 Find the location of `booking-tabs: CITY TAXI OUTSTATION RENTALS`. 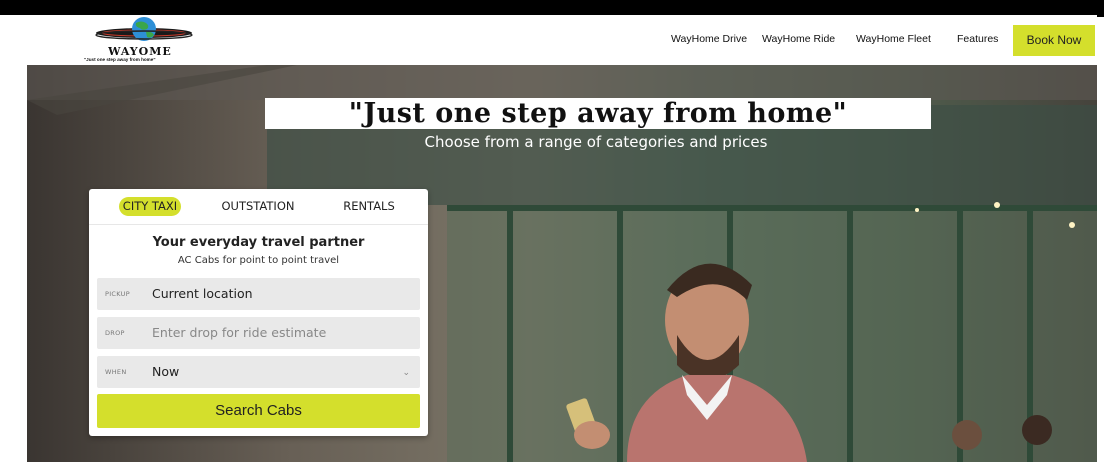

booking-tabs: CITY TAXI OUTSTATION RENTALS is located at coordinates (258, 207).